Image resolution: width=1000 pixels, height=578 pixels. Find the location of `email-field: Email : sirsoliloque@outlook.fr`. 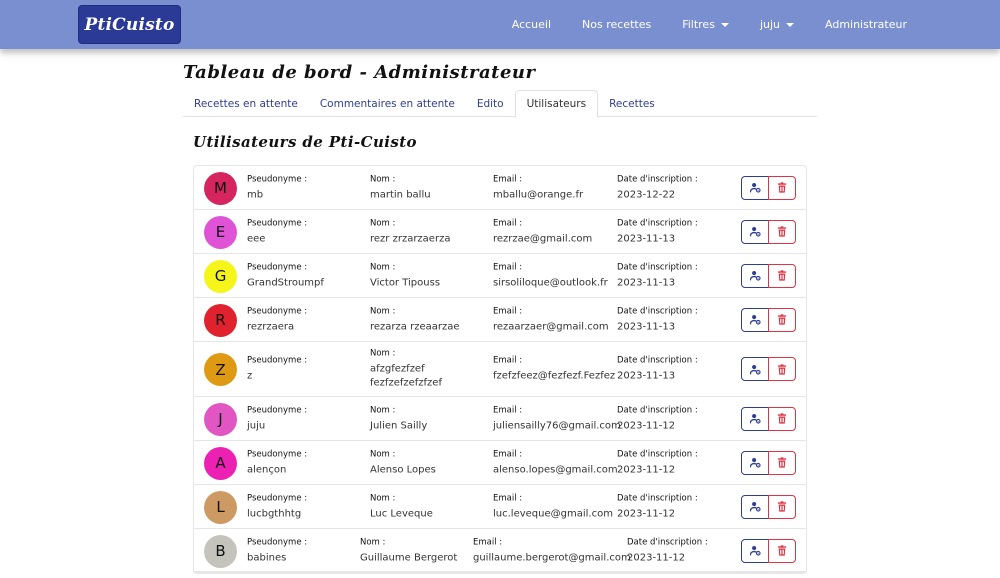

email-field: Email : sirsoliloque@outlook.fr is located at coordinates (550, 275).